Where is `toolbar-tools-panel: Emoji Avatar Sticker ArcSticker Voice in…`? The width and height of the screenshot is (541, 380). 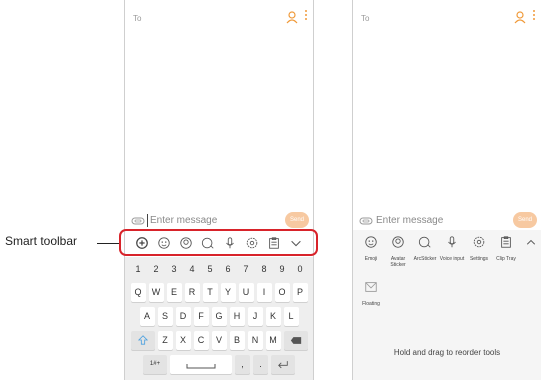
toolbar-tools-panel: Emoji Avatar Sticker ArcSticker Voice in… is located at coordinates (447, 305).